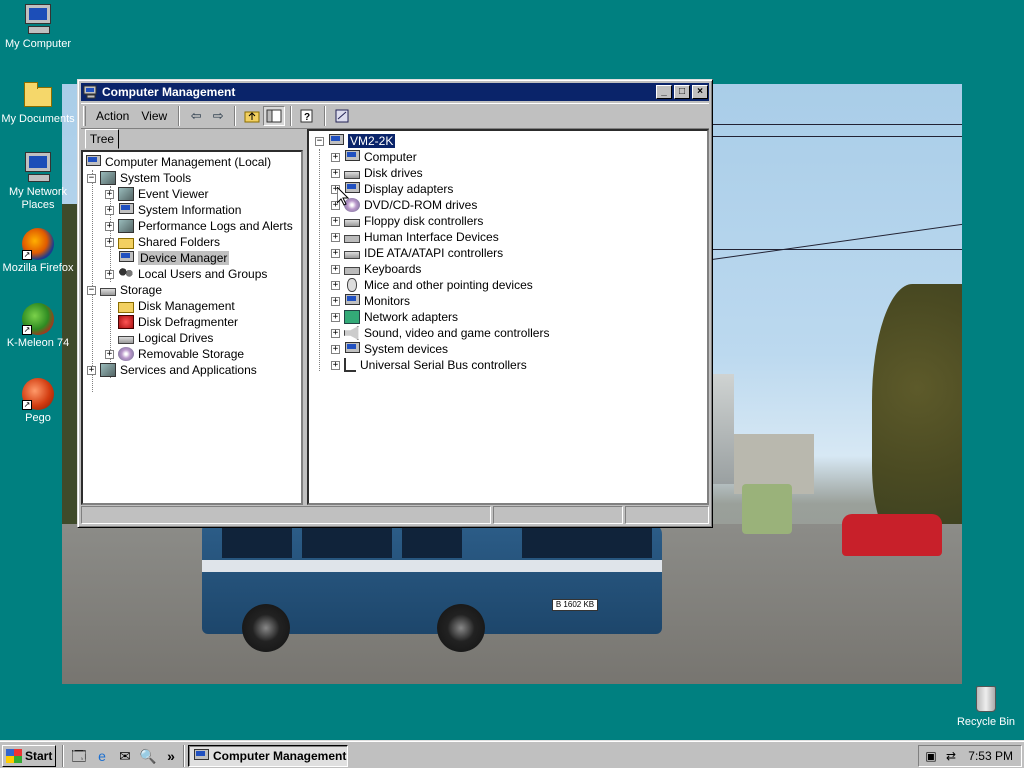 This screenshot has height=768, width=1024. What do you see at coordinates (440, 333) in the screenshot?
I see `device-category-sound: + Sound, video and game controllers` at bounding box center [440, 333].